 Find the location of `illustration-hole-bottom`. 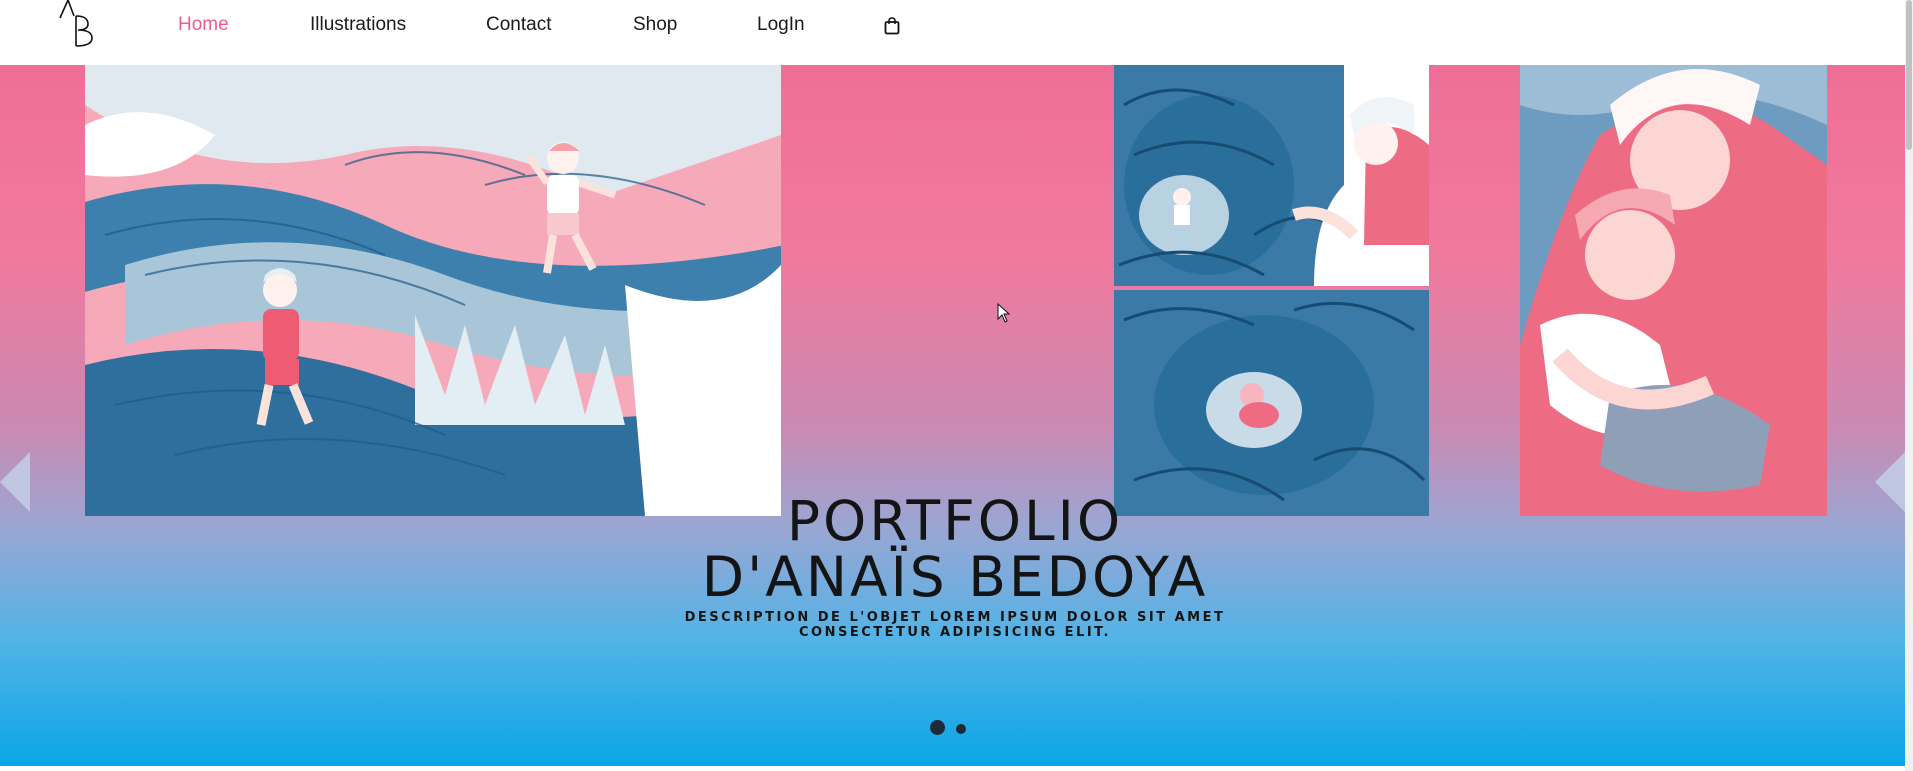

illustration-hole-bottom is located at coordinates (1271, 403).